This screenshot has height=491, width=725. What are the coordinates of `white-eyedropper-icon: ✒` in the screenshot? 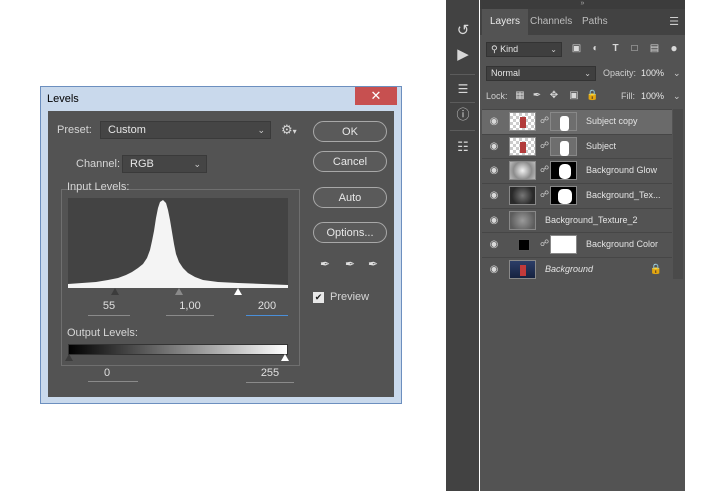 It's located at (373, 264).